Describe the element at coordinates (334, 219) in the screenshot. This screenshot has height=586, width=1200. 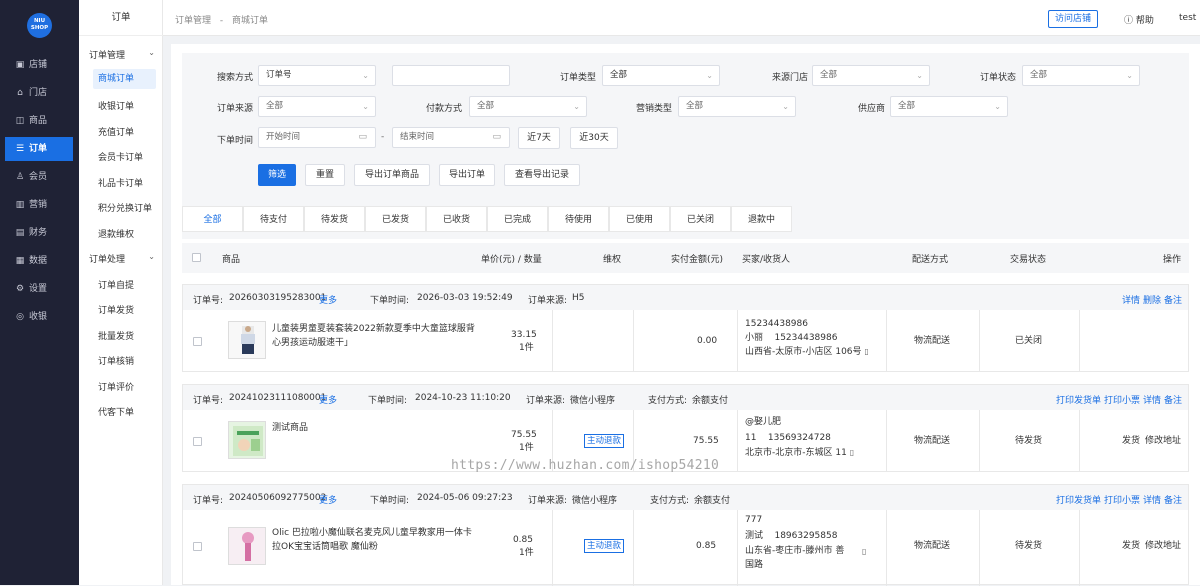
I see `tab-pending-shipment: 待发货` at that location.